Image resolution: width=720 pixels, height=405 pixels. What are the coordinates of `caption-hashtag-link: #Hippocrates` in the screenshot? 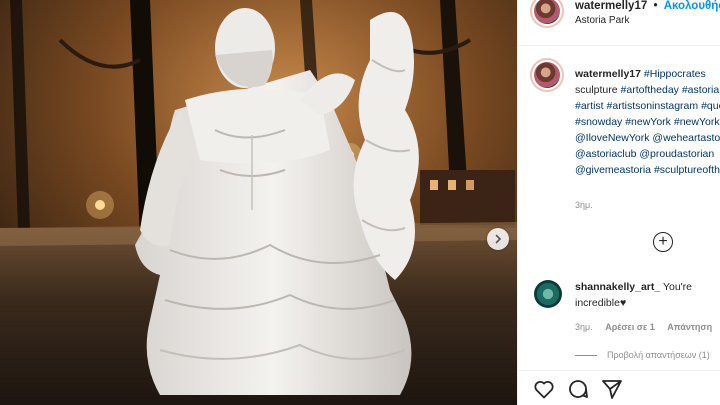 It's located at (675, 74).